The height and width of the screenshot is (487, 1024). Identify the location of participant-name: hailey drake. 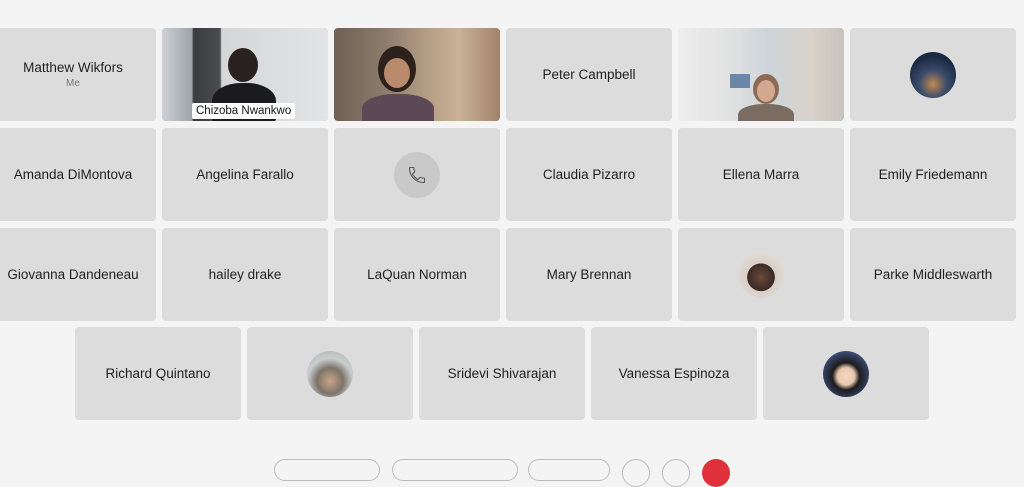
(245, 274).